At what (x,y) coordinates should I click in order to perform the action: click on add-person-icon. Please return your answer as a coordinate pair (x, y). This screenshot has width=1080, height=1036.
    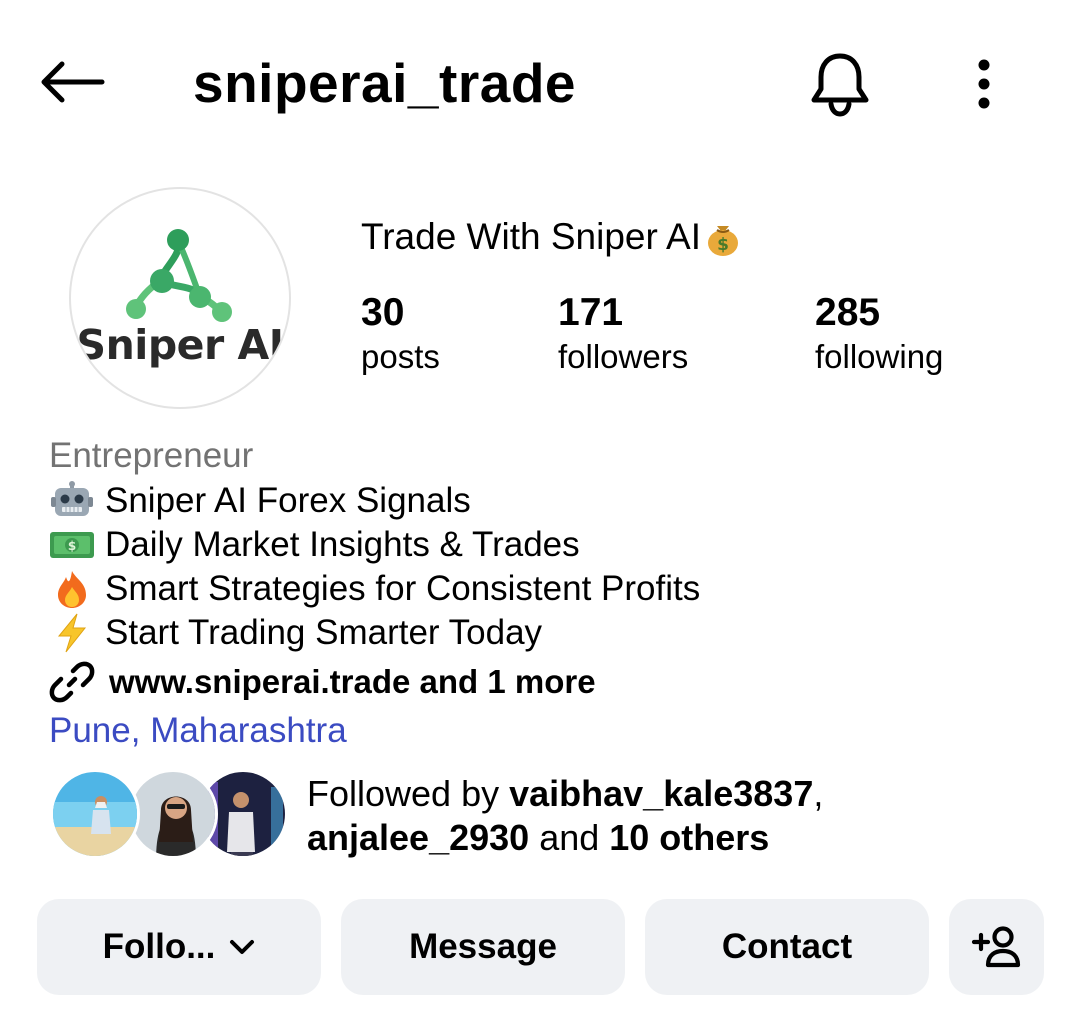
    Looking at the image, I should click on (995, 947).